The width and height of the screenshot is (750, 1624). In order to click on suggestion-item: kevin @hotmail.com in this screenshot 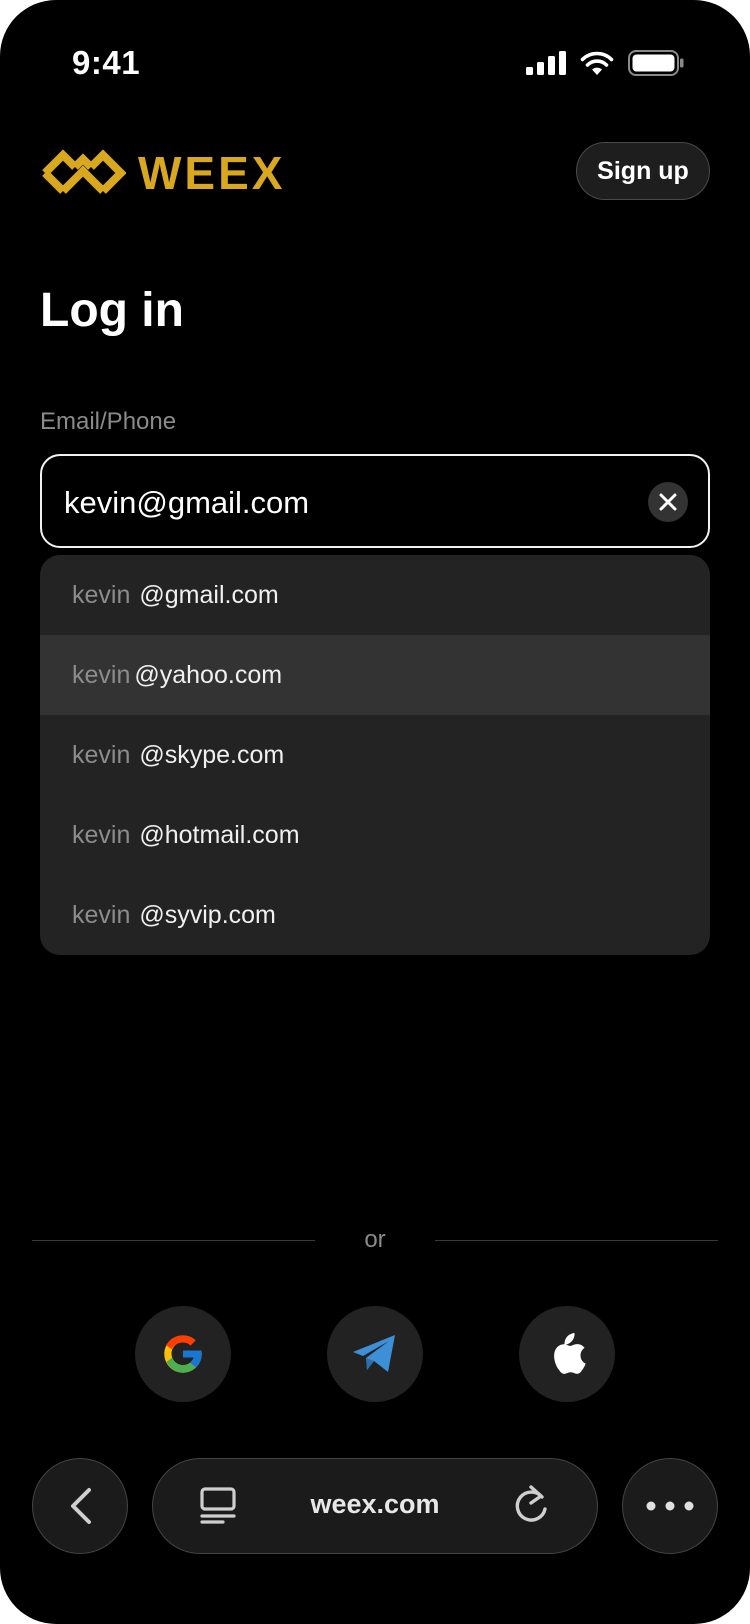, I will do `click(375, 835)`.